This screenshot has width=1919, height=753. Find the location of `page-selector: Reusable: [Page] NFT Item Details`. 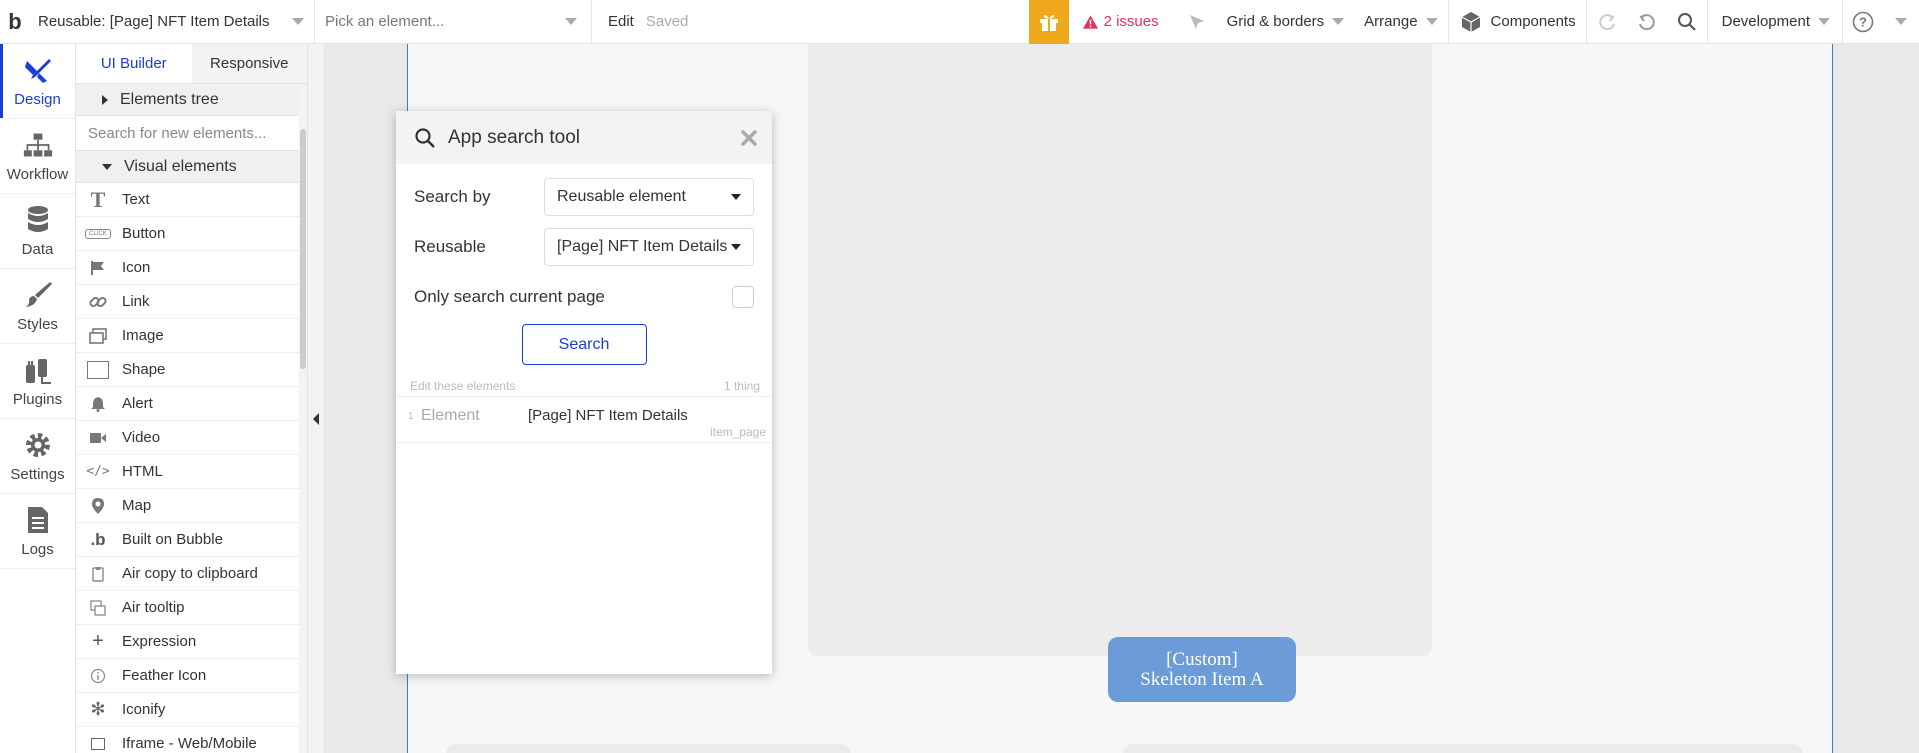

page-selector: Reusable: [Page] NFT Item Details is located at coordinates (172, 22).